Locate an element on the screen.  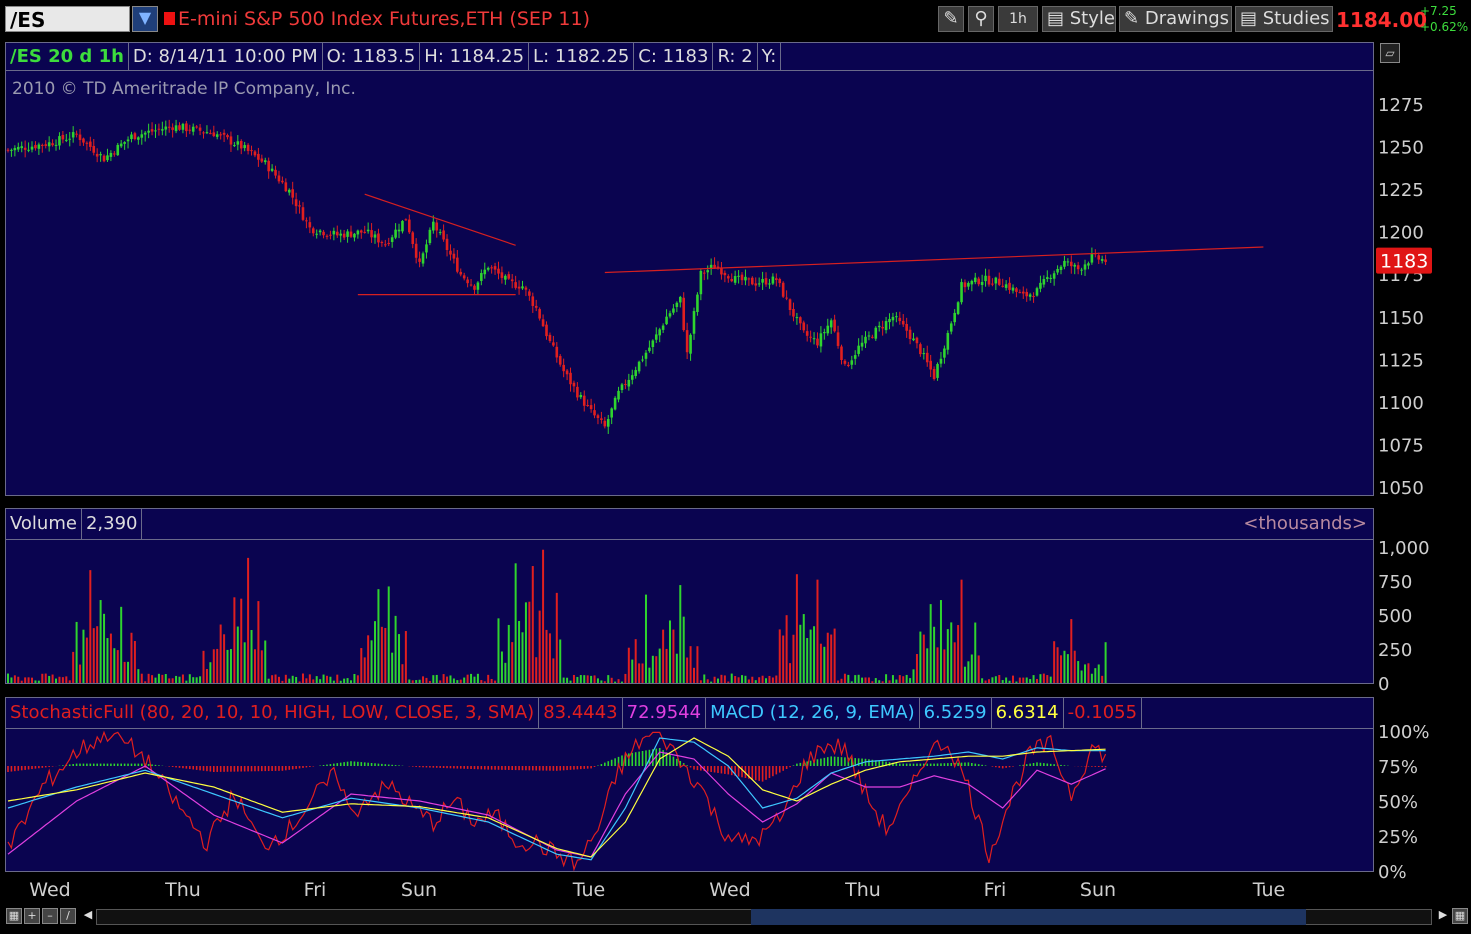
zoom-out-icon: – is located at coordinates (50, 916).